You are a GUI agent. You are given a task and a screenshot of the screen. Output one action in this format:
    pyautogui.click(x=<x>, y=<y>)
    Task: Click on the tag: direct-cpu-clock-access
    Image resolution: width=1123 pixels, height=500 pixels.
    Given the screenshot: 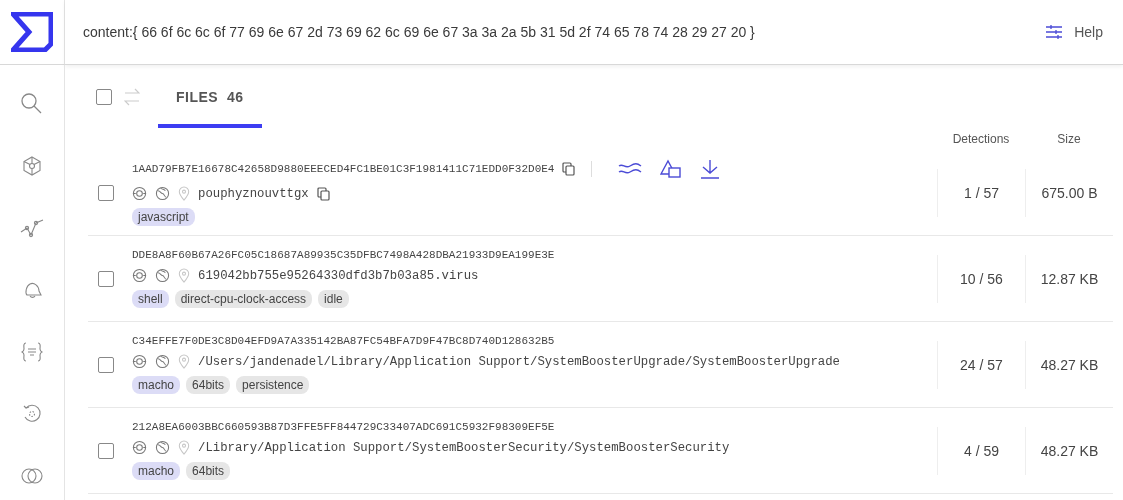 What is the action you would take?
    pyautogui.click(x=243, y=299)
    